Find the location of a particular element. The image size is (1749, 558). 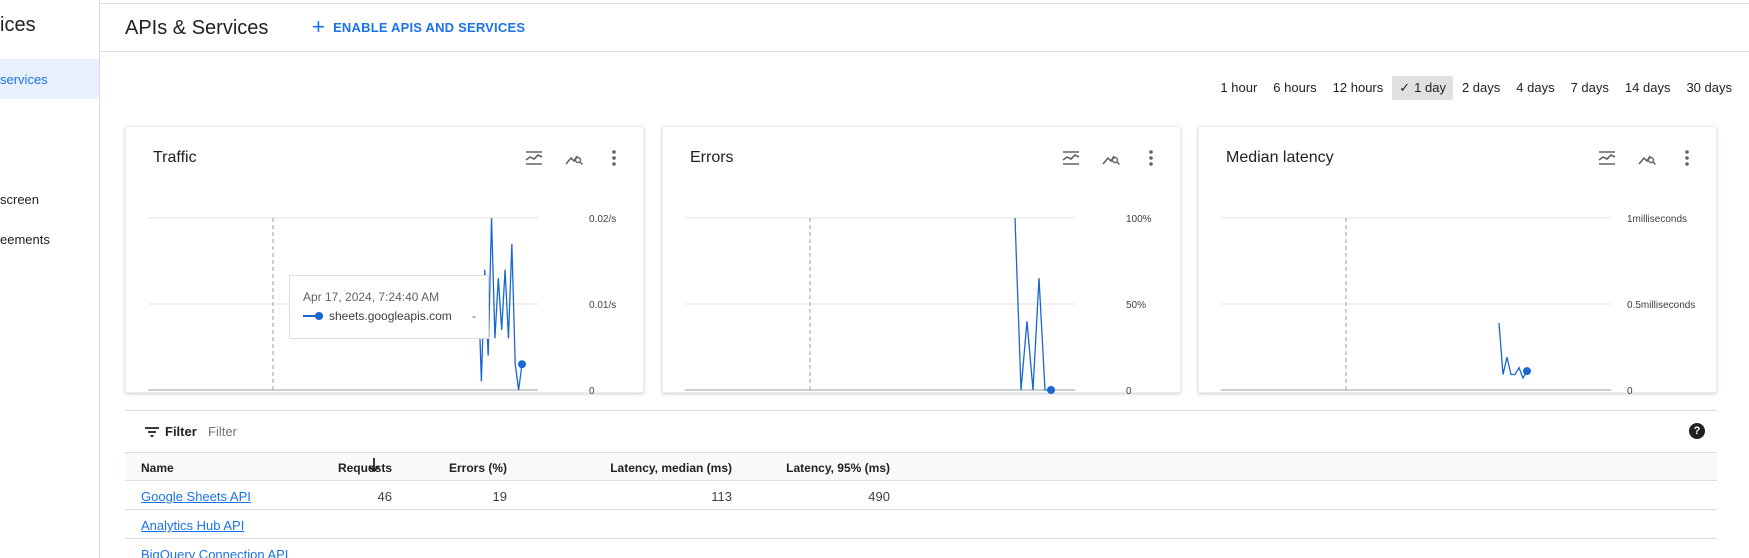

filter-label: Filter is located at coordinates (181, 431).